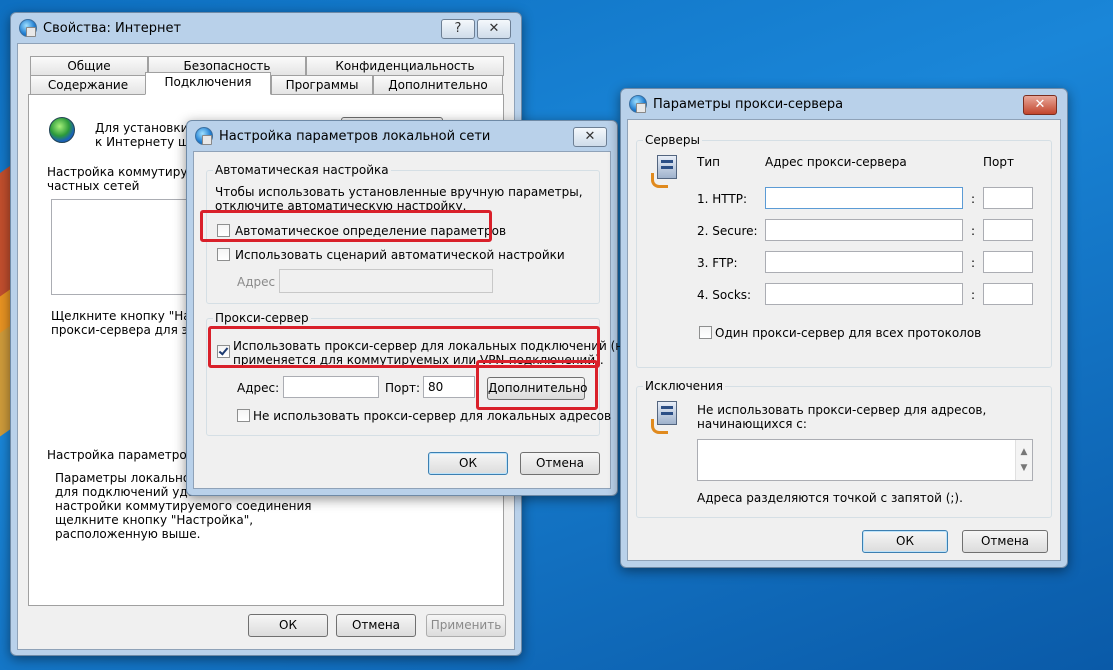  I want to click on proxy-address-label: Адрес:, so click(258, 388).